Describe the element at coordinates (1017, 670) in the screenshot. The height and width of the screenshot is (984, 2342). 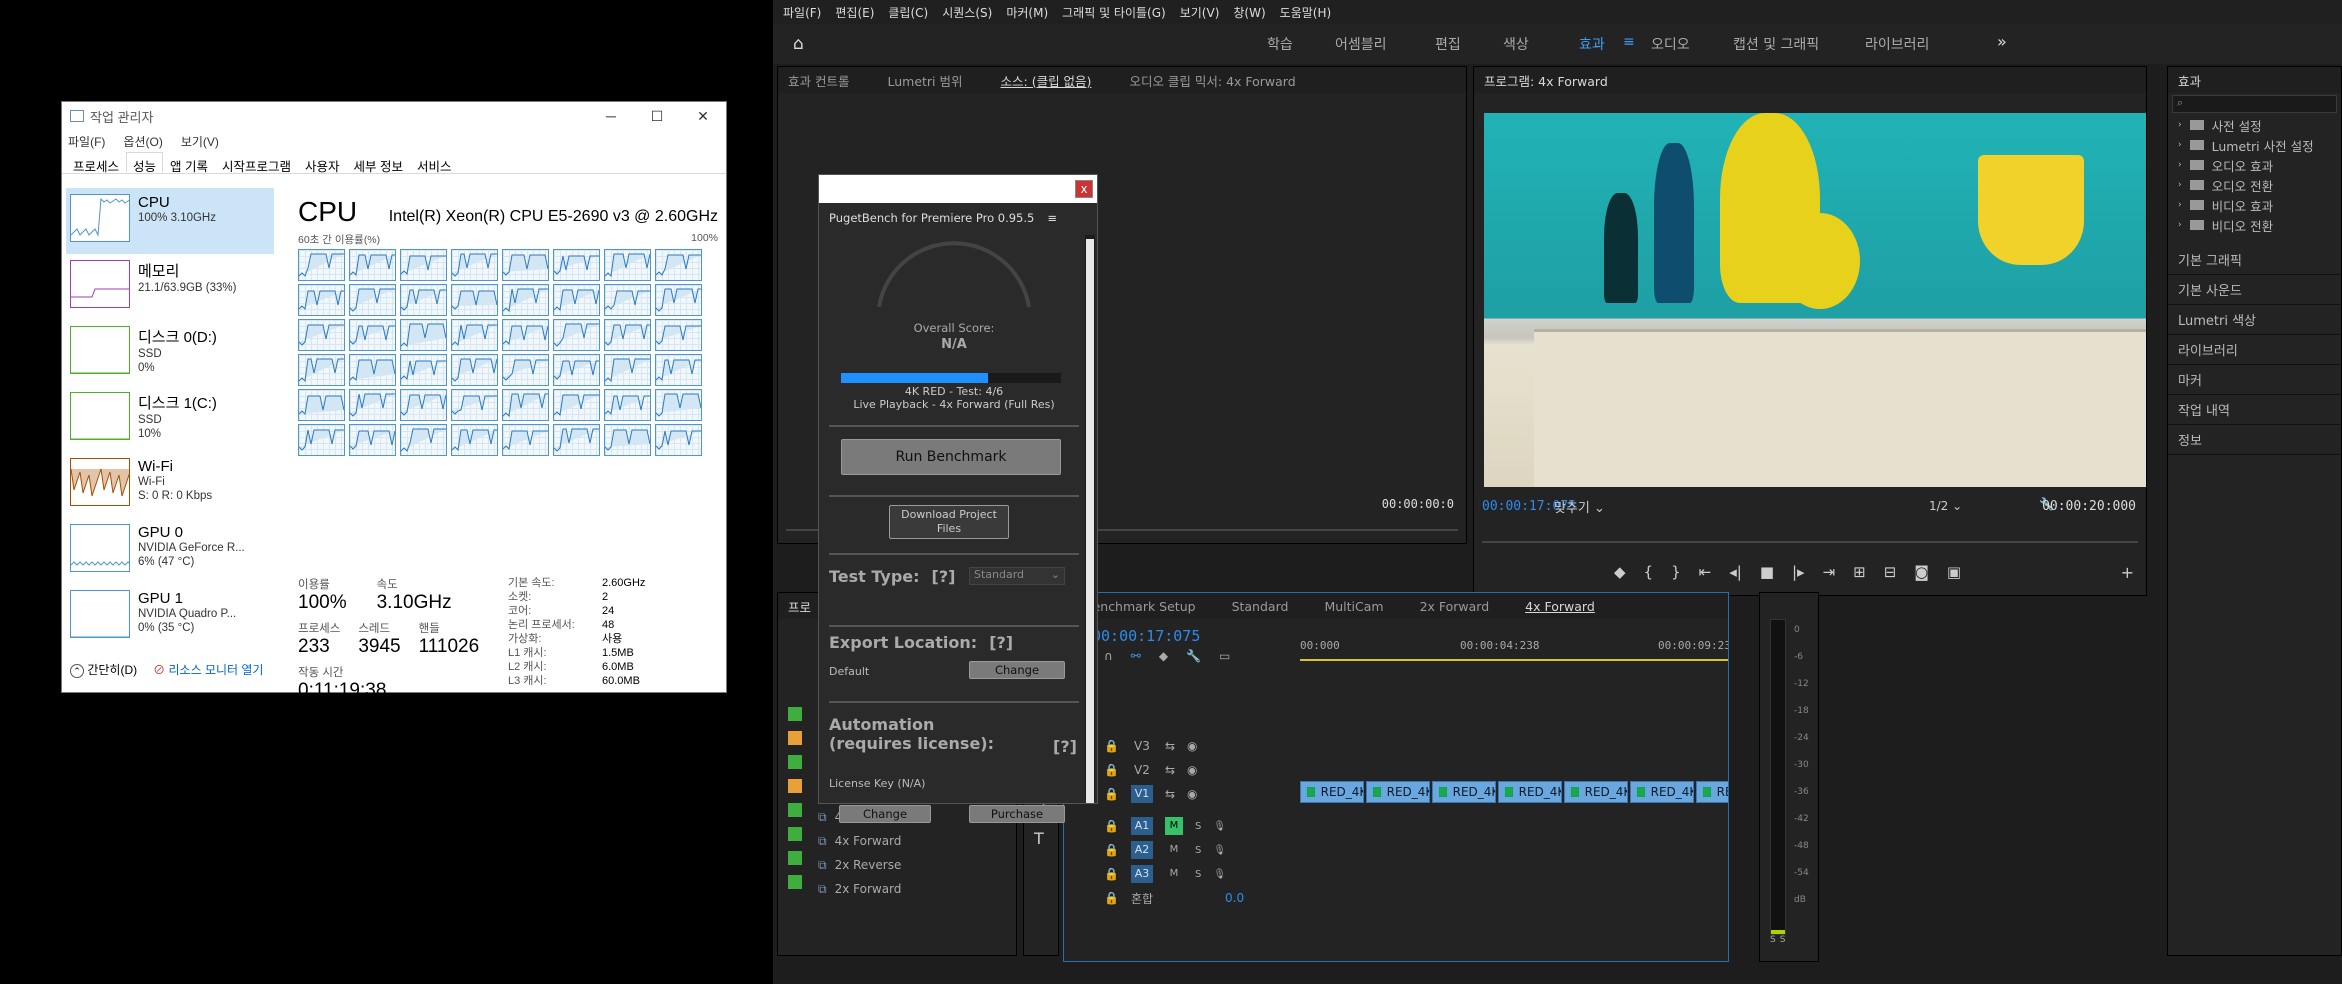
I see `export-change-button: Change` at that location.